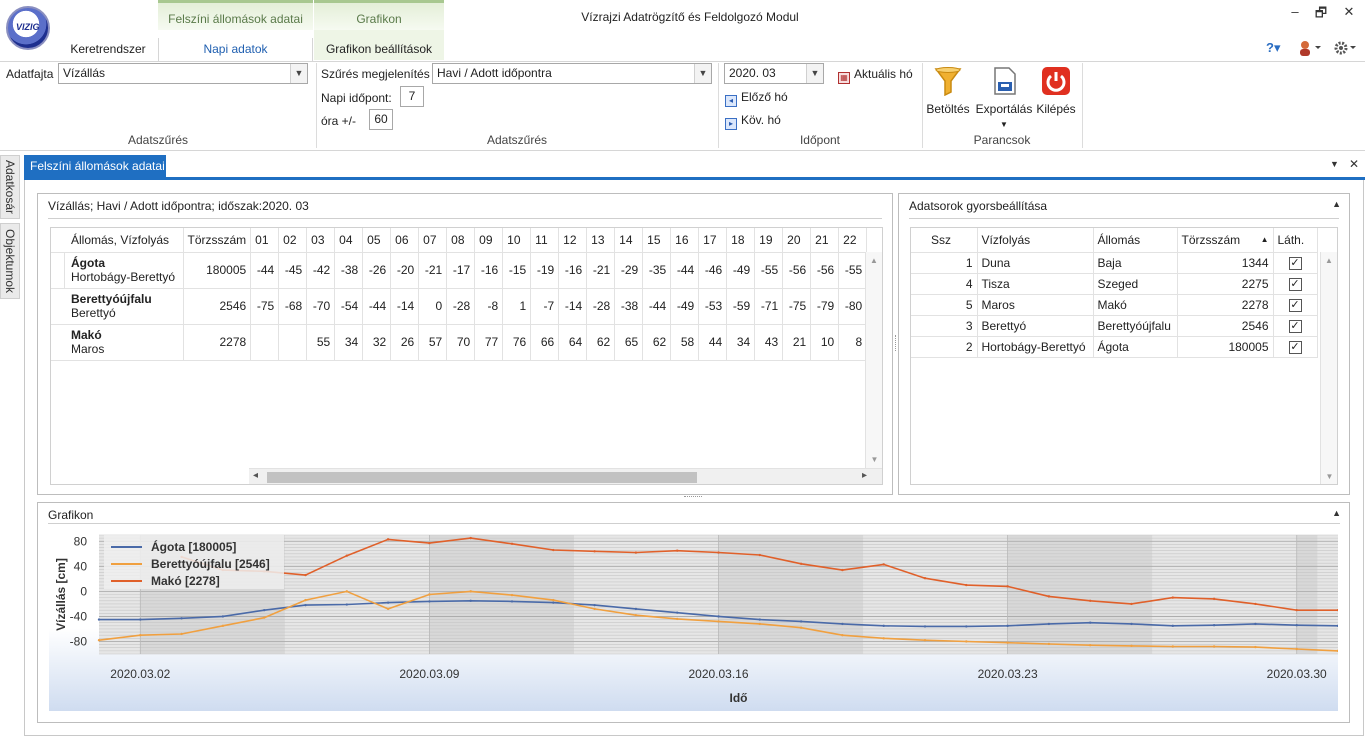  Describe the element at coordinates (864, 475) in the screenshot. I see `chevron-right-icon: ▸` at that location.